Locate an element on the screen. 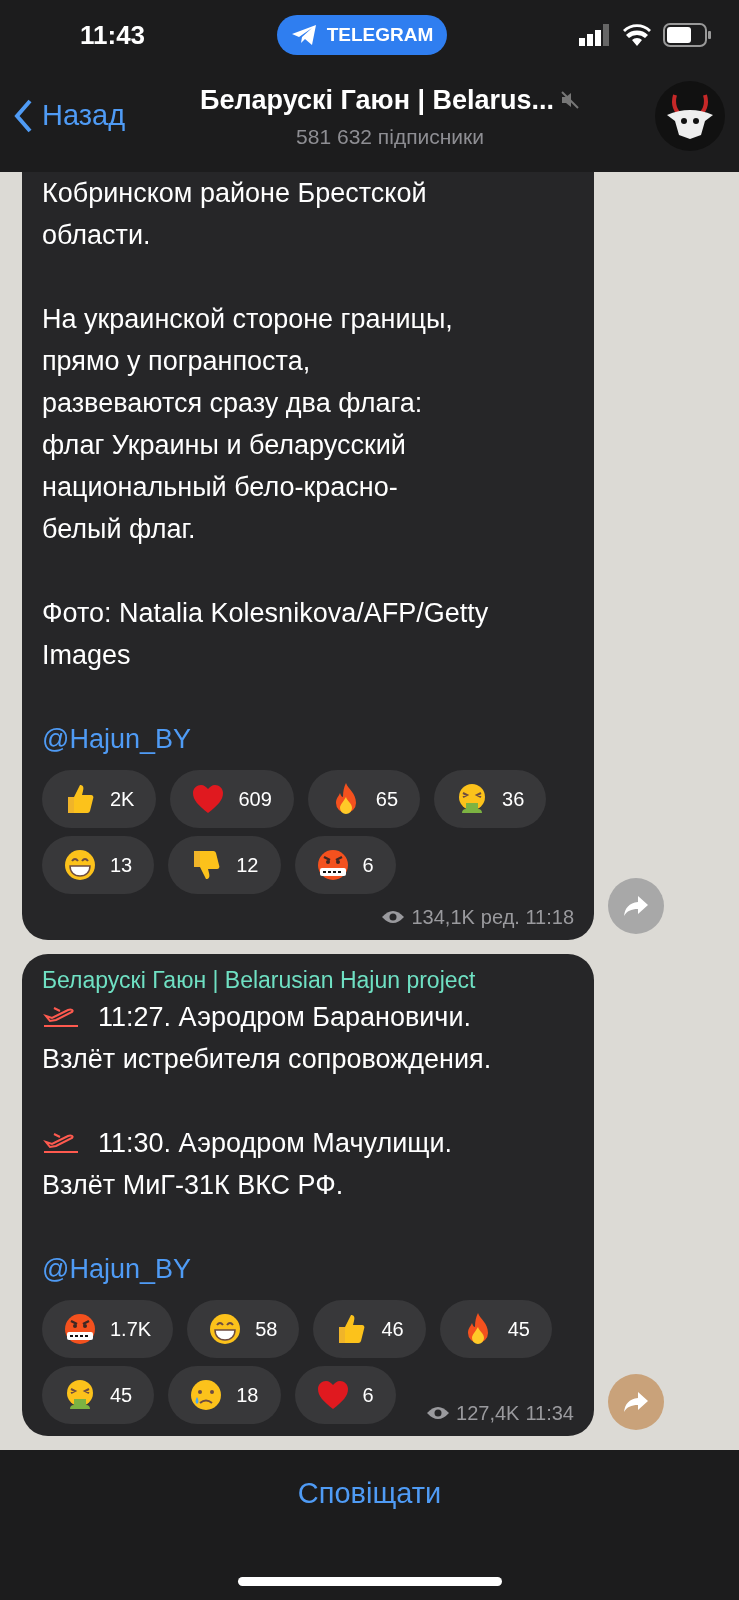 Image resolution: width=739 pixels, height=1600 pixels. app-pill: TELEGRAM is located at coordinates (362, 35).